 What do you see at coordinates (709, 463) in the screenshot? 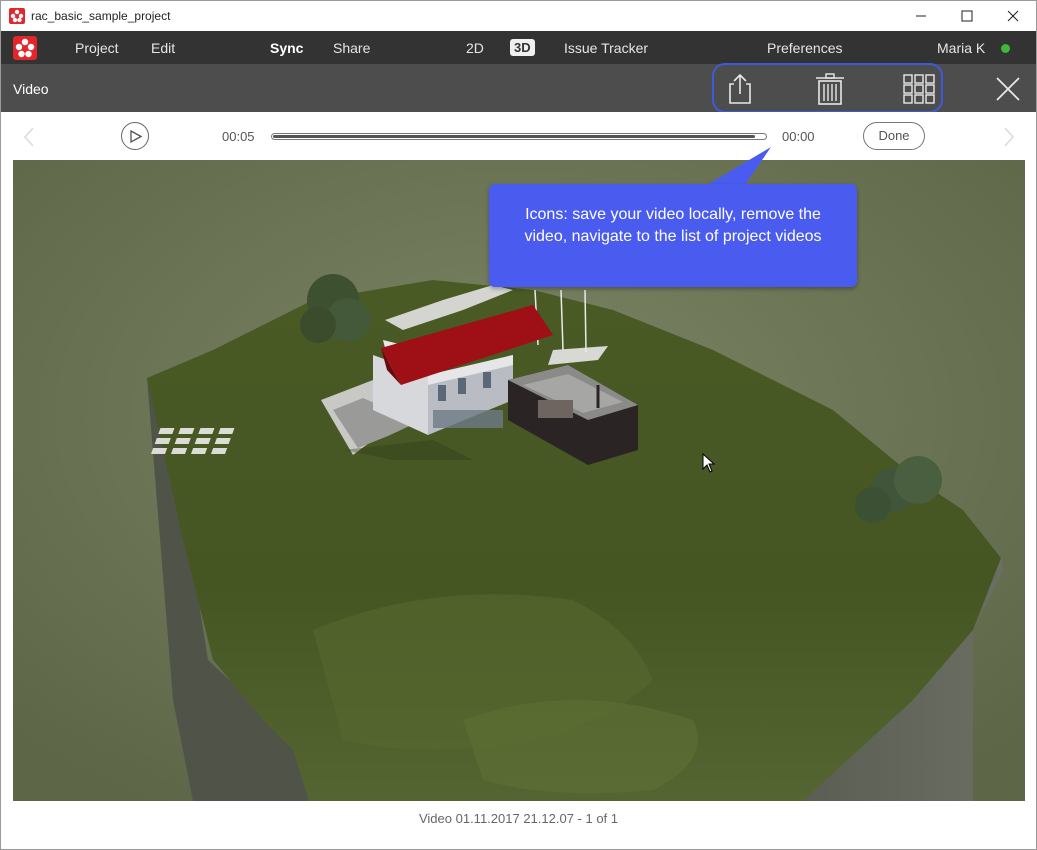
I see `mouse-cursor-icon` at bounding box center [709, 463].